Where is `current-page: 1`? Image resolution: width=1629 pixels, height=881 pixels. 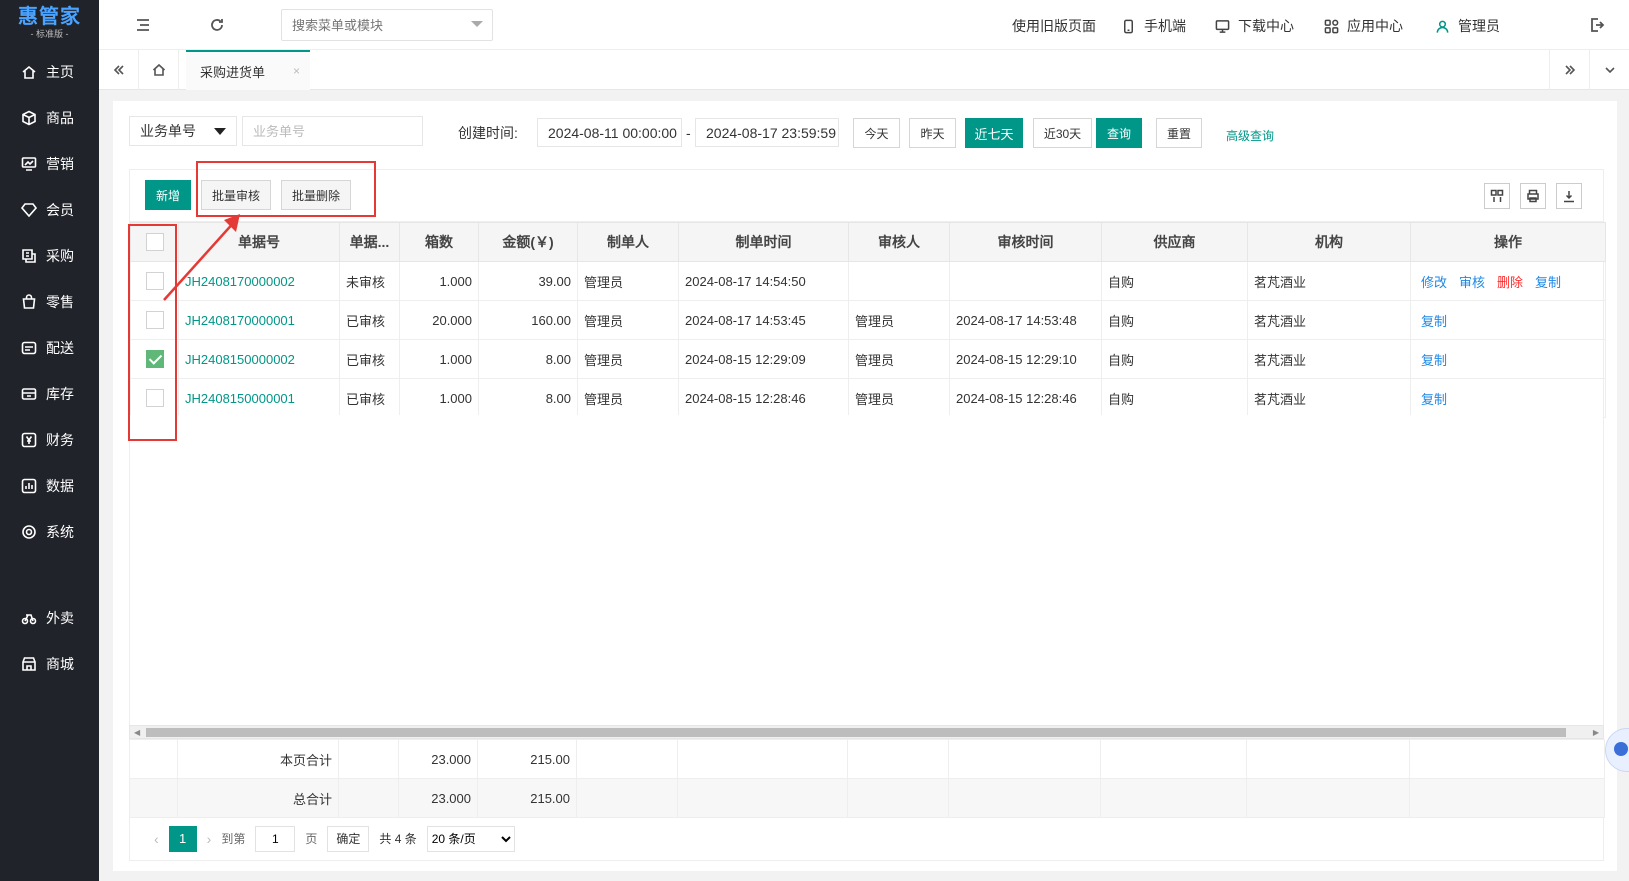 current-page: 1 is located at coordinates (182, 838).